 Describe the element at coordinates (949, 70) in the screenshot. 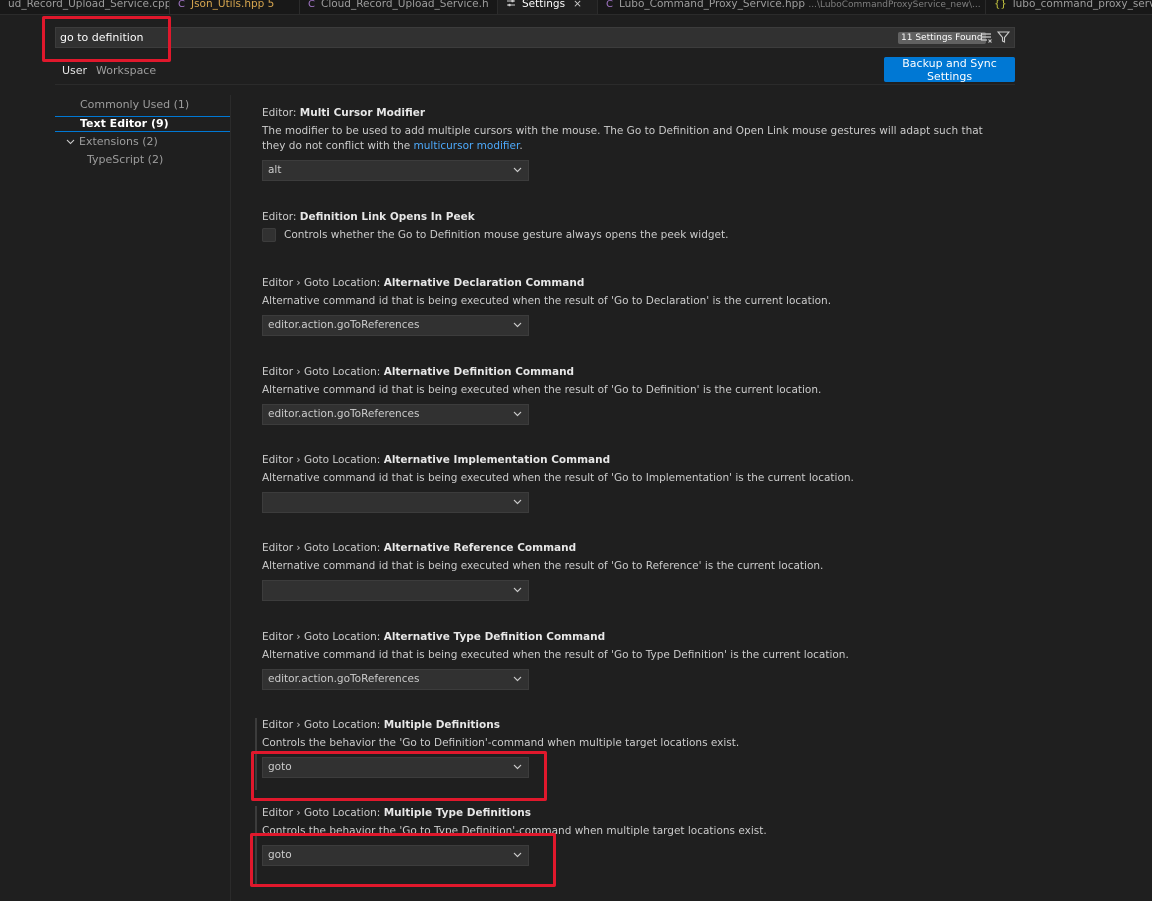

I see `backup-sync-button: Backup and Sync Settings` at that location.